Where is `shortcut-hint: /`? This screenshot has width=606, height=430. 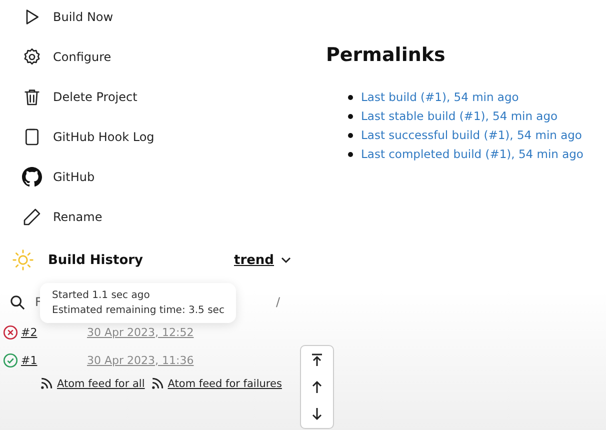
shortcut-hint: / is located at coordinates (278, 302).